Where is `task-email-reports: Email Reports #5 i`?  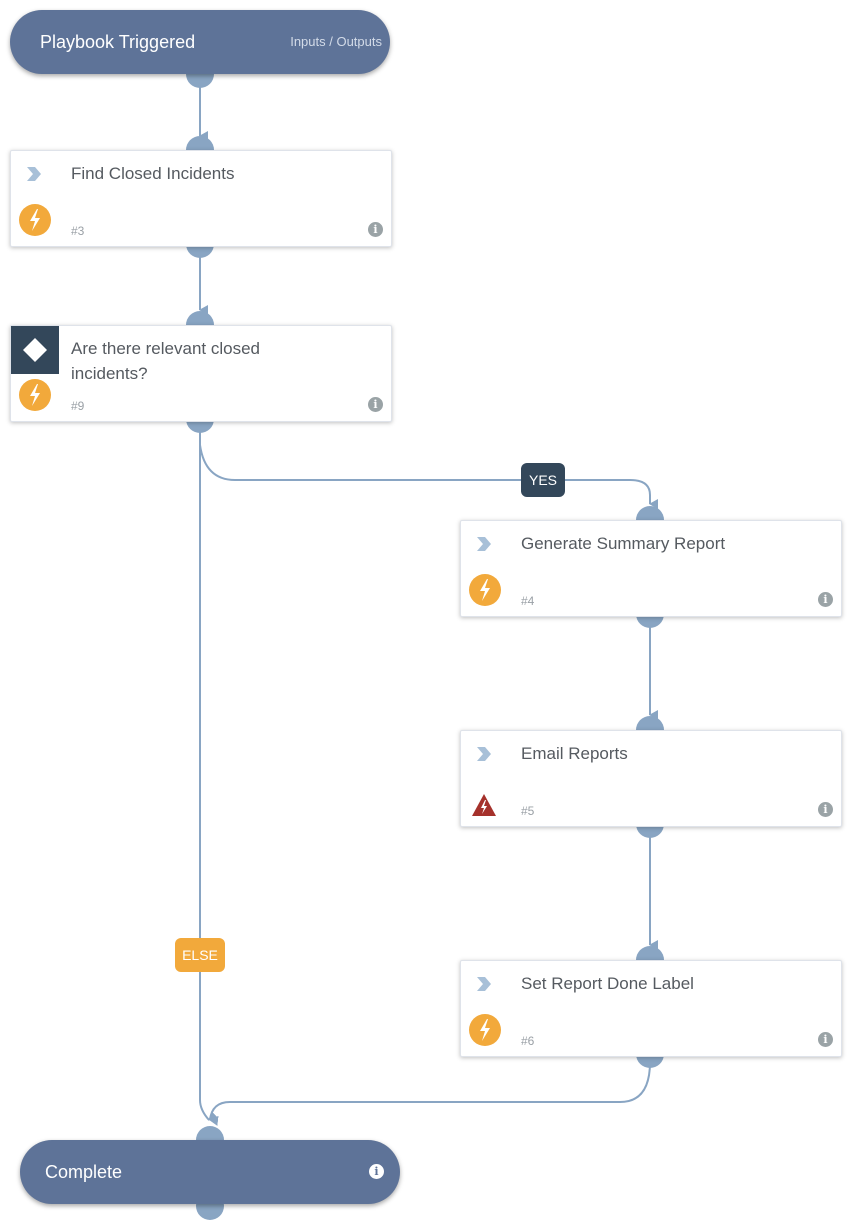 task-email-reports: Email Reports #5 i is located at coordinates (651, 778).